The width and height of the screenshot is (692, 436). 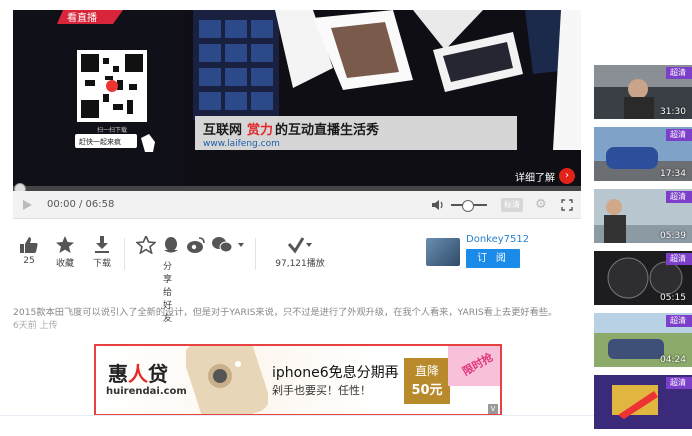 What do you see at coordinates (567, 176) in the screenshot?
I see `chevron-right-icon: ›` at bounding box center [567, 176].